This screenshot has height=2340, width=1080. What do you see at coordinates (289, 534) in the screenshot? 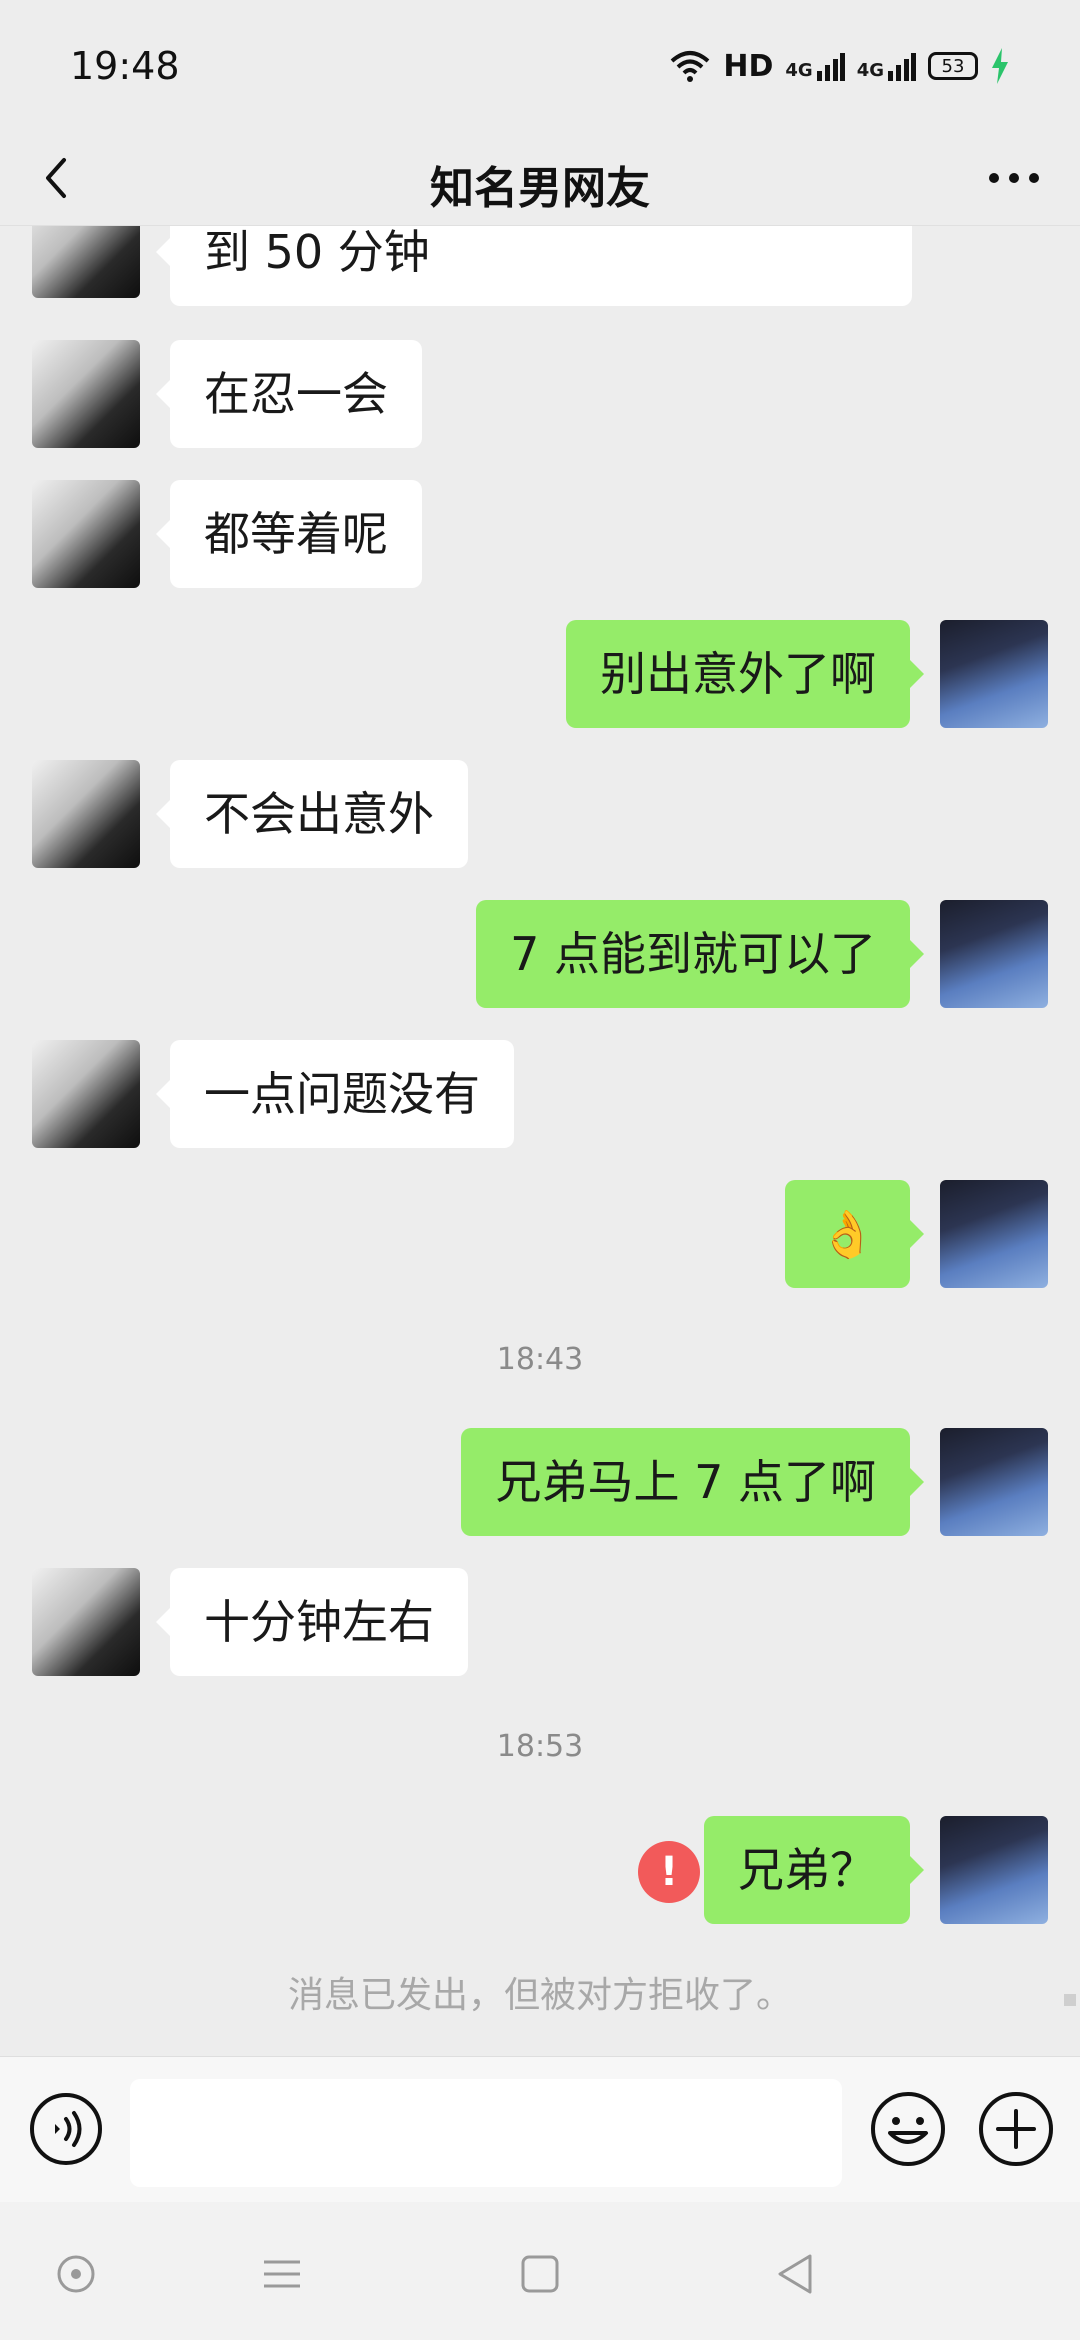
I see `message-bubble-received: 都等着呢` at bounding box center [289, 534].